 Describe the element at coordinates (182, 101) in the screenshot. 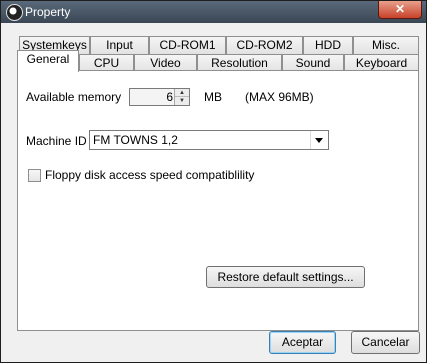

I see `spin-down-icon: ▼` at that location.